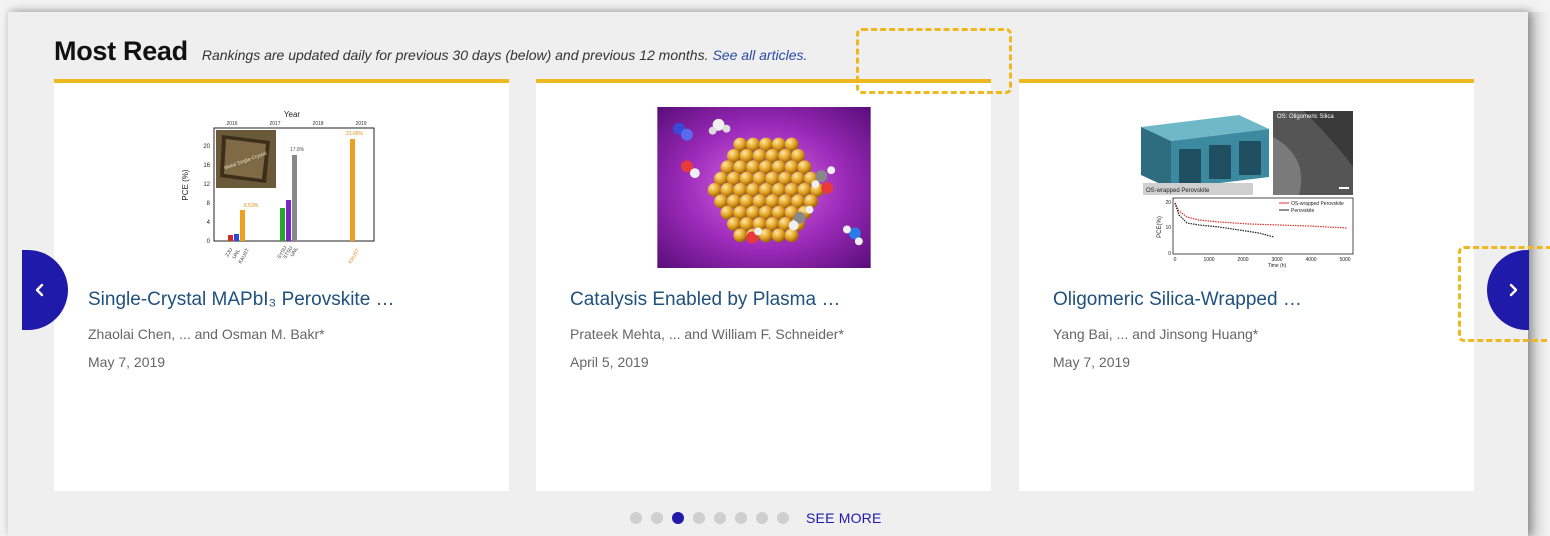 This screenshot has width=1550, height=536. Describe the element at coordinates (1513, 290) in the screenshot. I see `chevron-right-icon` at that location.